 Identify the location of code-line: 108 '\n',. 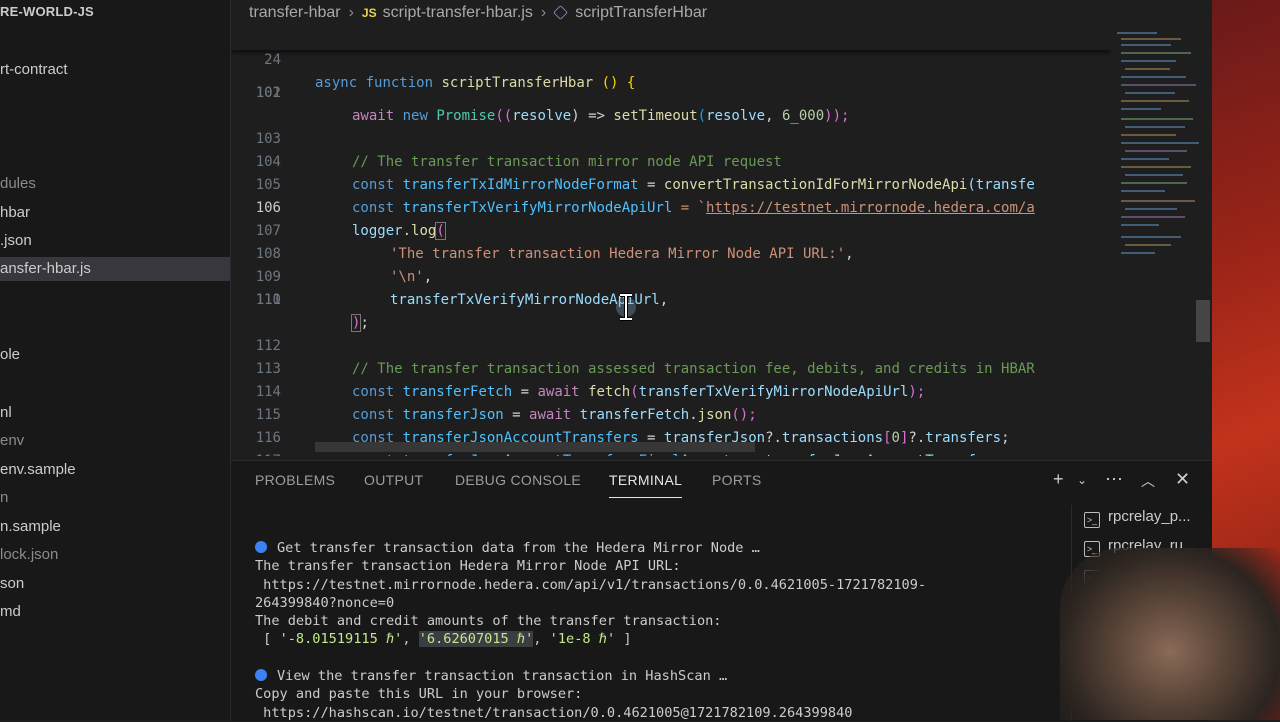
(671, 252).